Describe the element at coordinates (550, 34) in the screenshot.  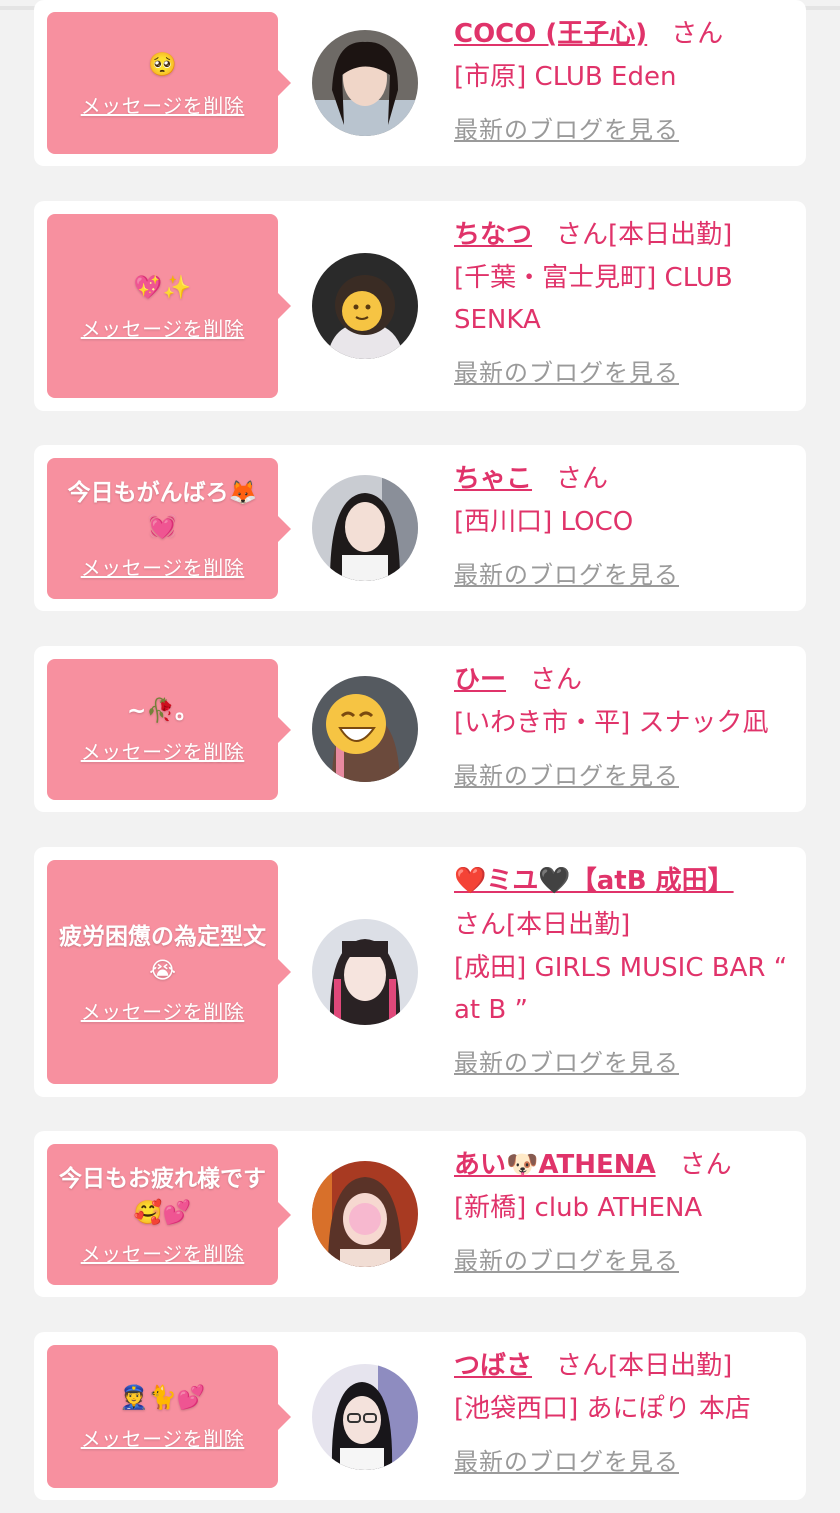
I see `profile-name-link: COCO (王子心)` at that location.